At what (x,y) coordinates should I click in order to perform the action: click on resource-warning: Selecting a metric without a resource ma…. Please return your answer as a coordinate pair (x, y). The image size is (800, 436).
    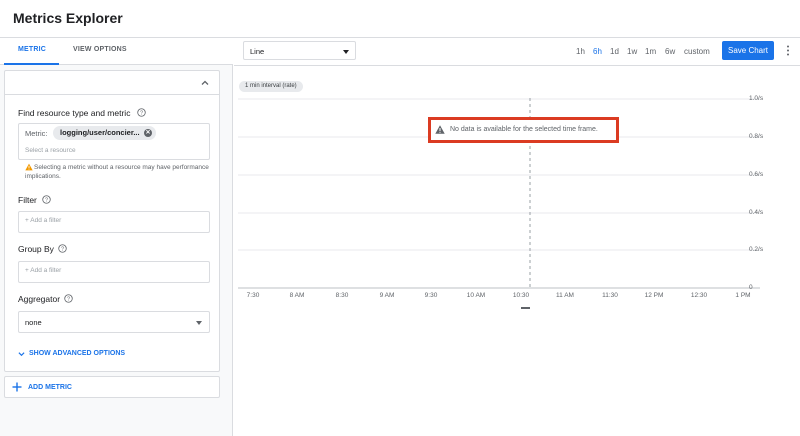
    Looking at the image, I should click on (120, 172).